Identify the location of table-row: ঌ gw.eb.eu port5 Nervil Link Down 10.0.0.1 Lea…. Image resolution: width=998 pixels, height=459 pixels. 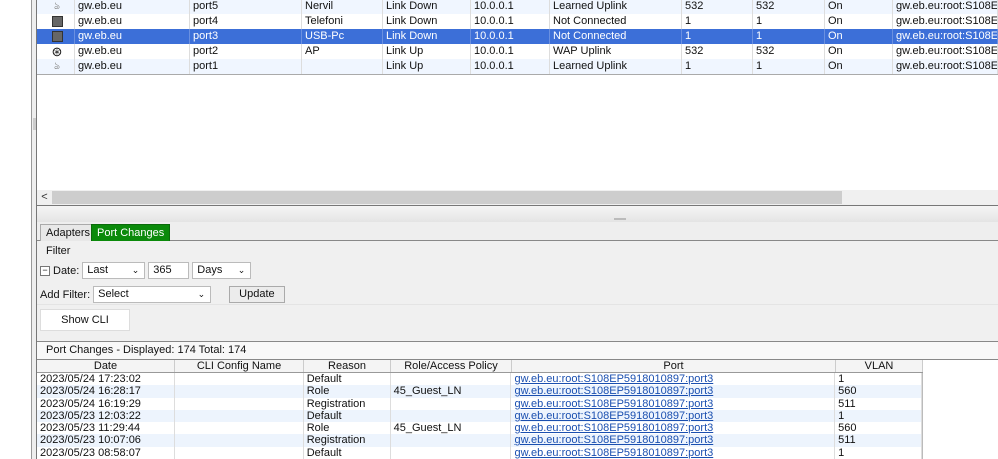
(517, 7).